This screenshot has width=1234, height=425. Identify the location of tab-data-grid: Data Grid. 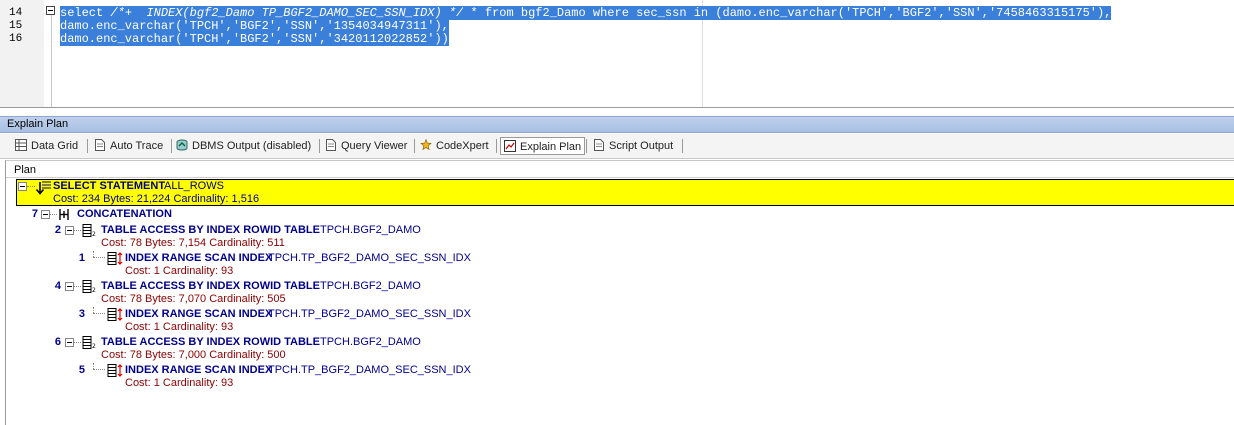
(46, 146).